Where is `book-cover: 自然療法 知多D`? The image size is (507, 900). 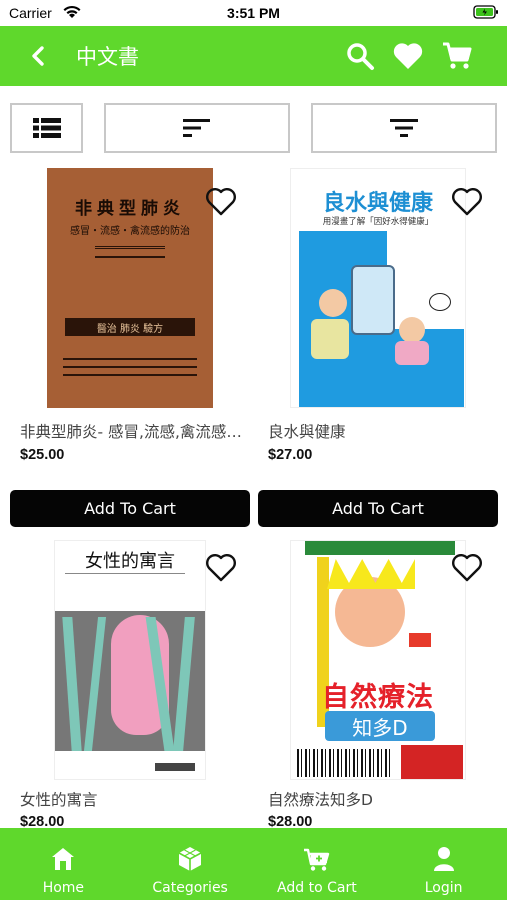 book-cover: 自然療法 知多D is located at coordinates (378, 660).